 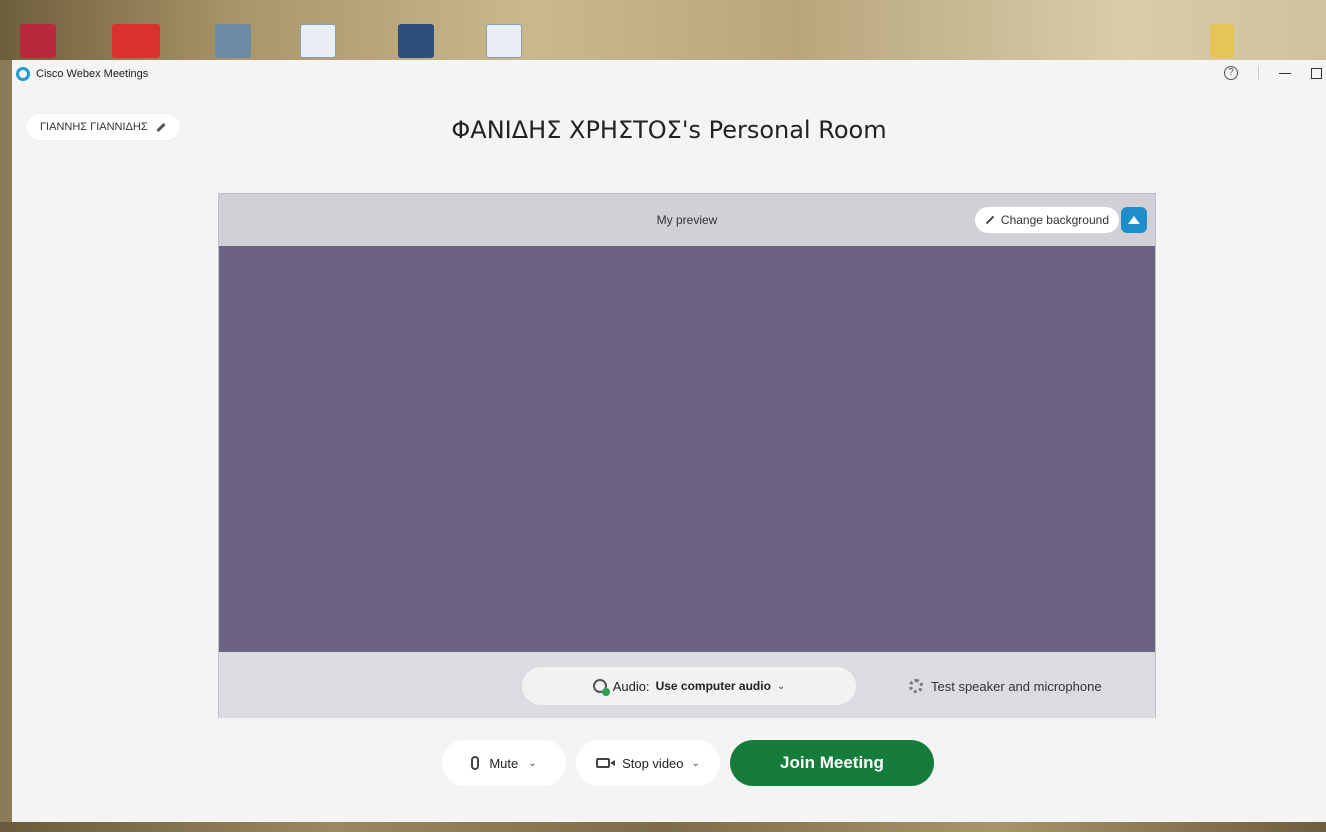 I want to click on audio-connection-dropdown: Audio: Use computer audio ⌄, so click(x=689, y=686).